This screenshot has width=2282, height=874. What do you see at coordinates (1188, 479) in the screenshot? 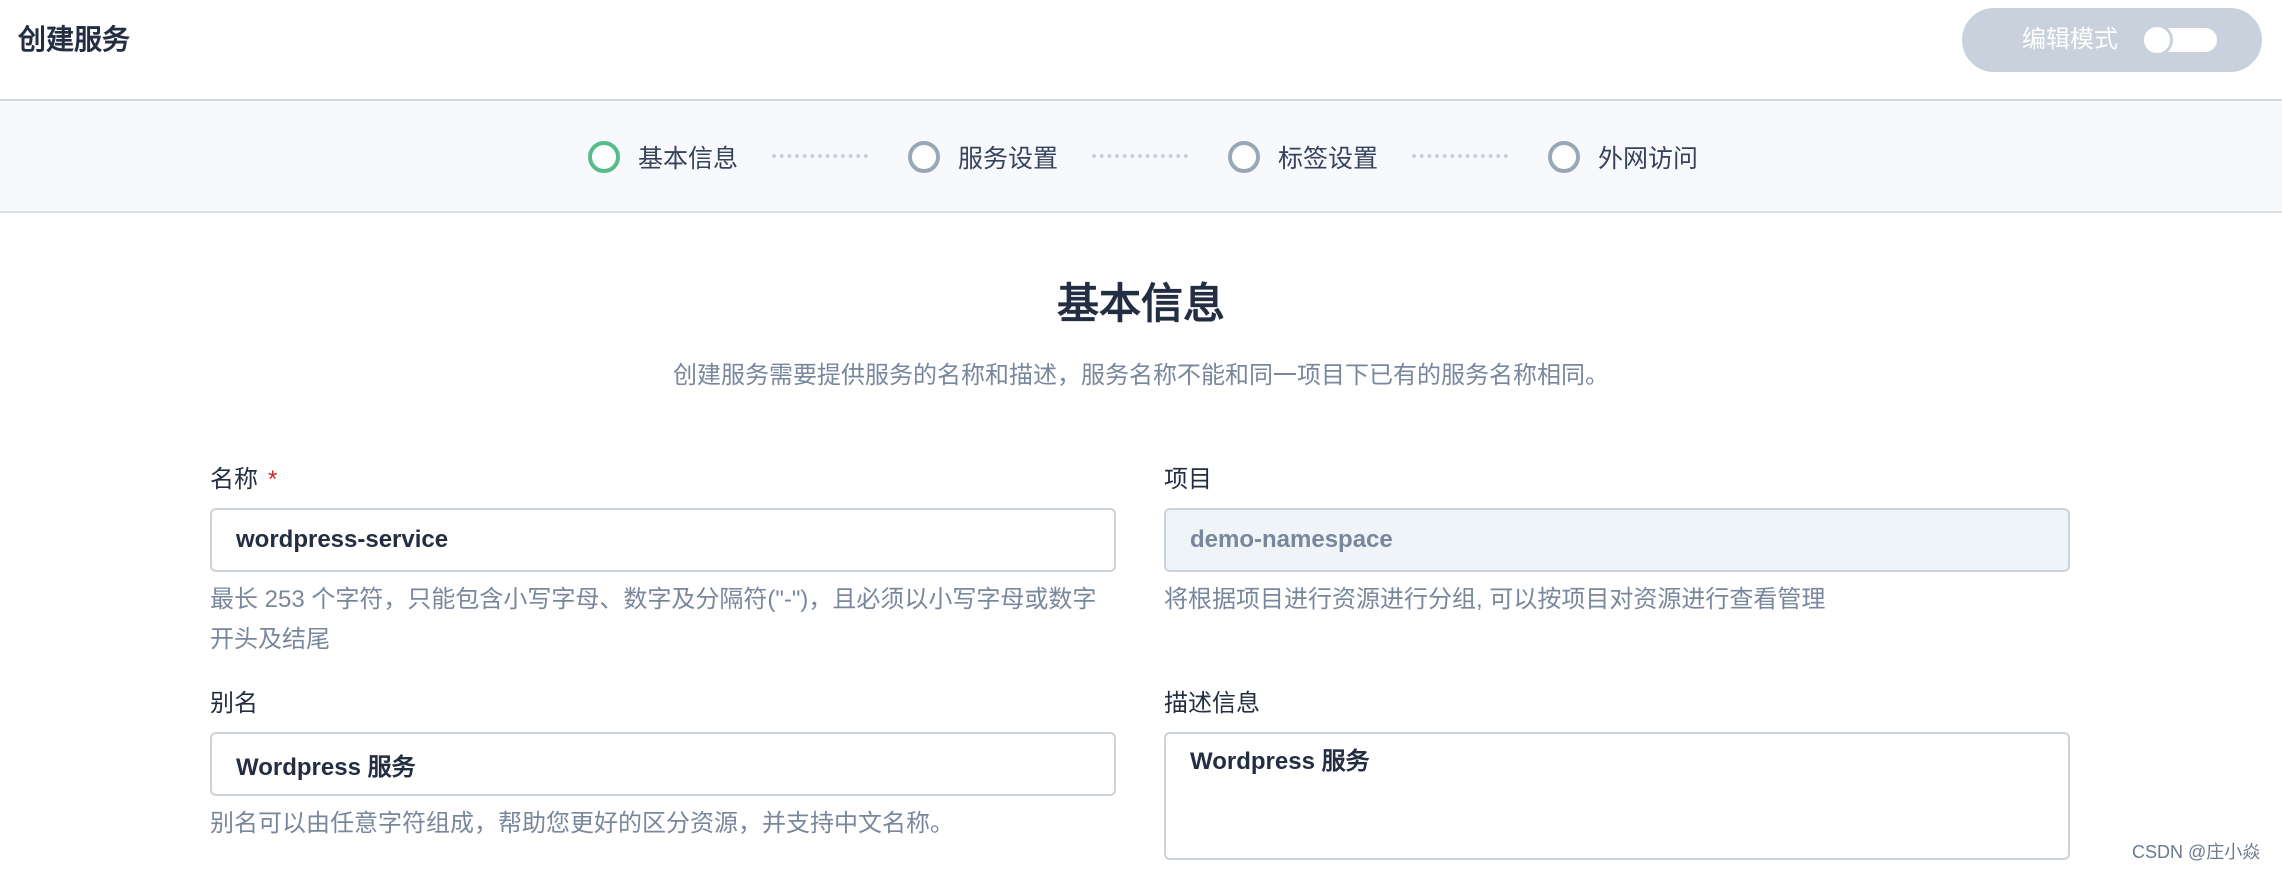
I see `project-field-label: 项目` at bounding box center [1188, 479].